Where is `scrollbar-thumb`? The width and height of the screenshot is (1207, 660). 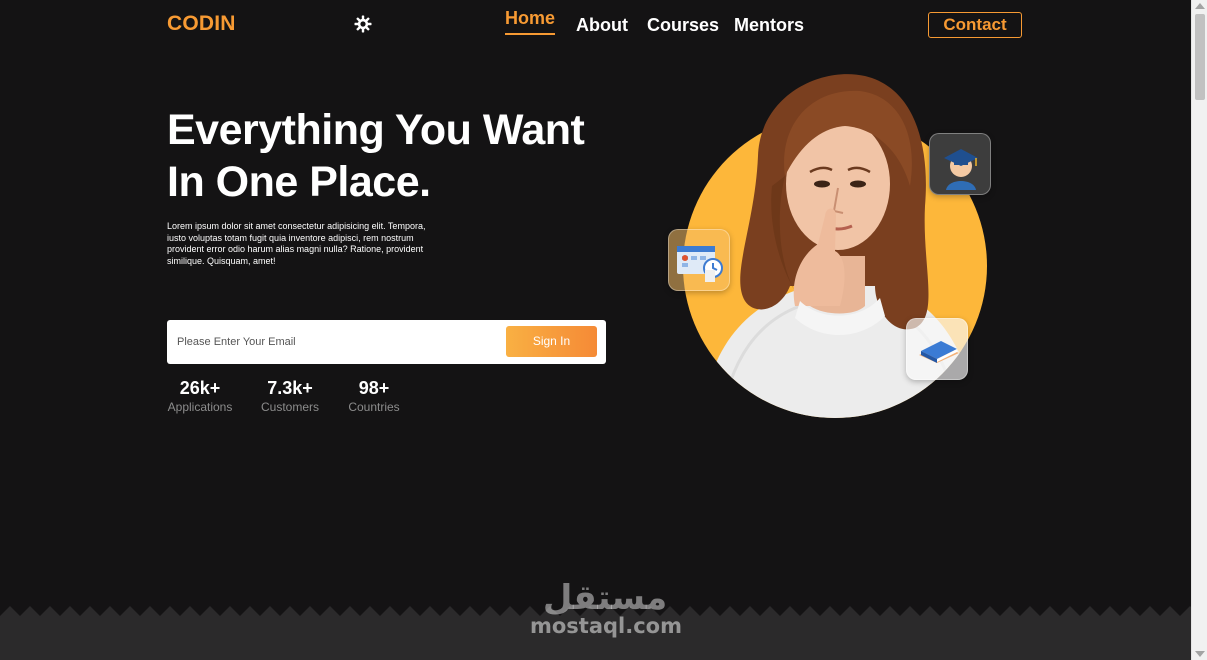
scrollbar-thumb is located at coordinates (1200, 57).